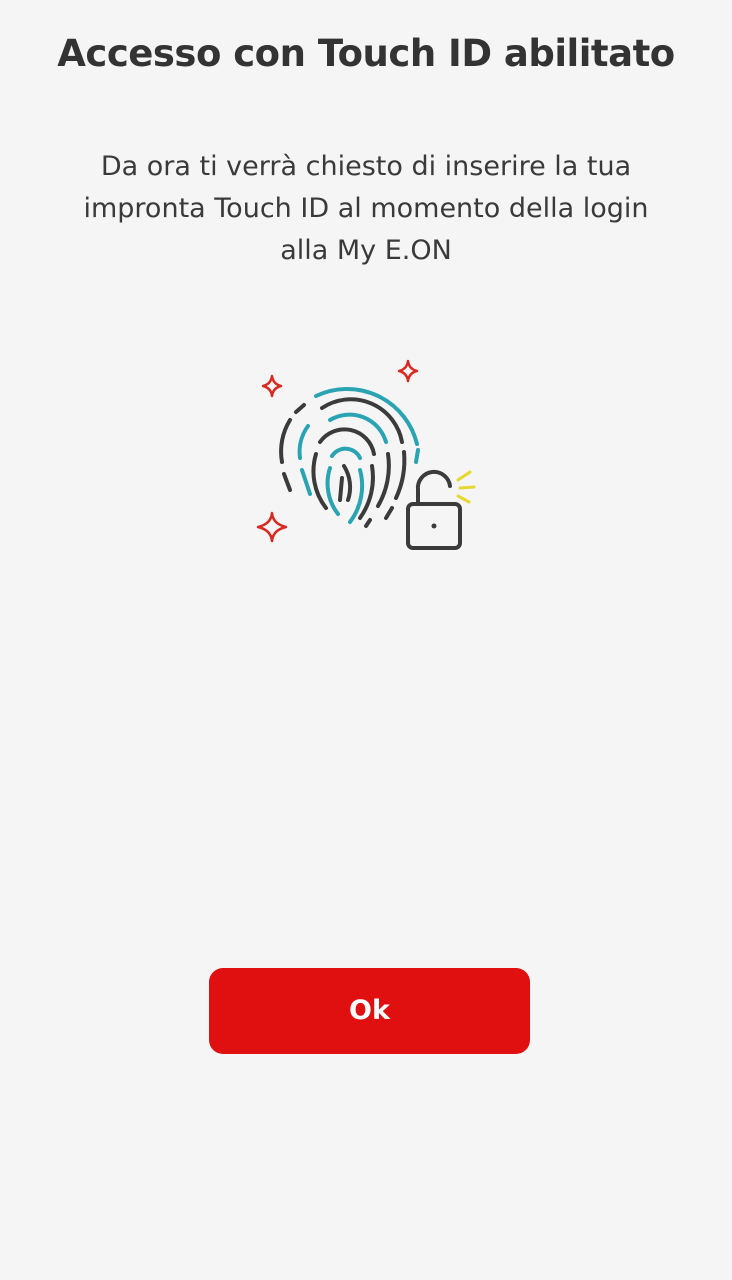 This screenshot has height=1280, width=732. Describe the element at coordinates (349, 457) in the screenshot. I see `fingerprint-icon` at that location.